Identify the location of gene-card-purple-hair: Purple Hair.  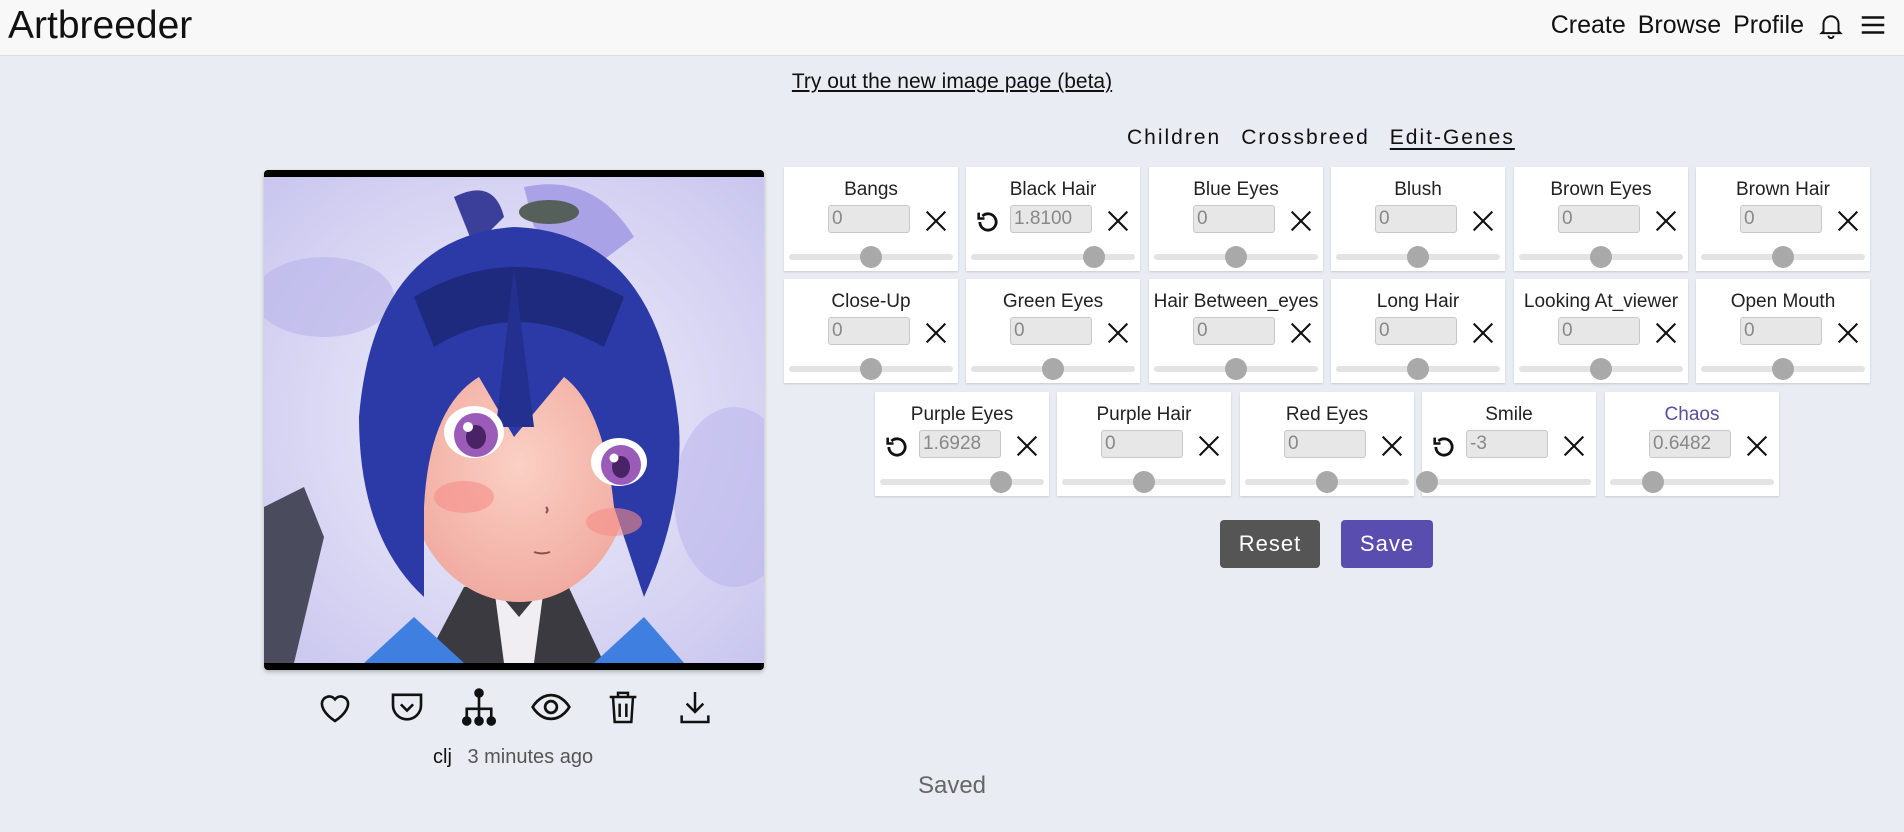
(1144, 444).